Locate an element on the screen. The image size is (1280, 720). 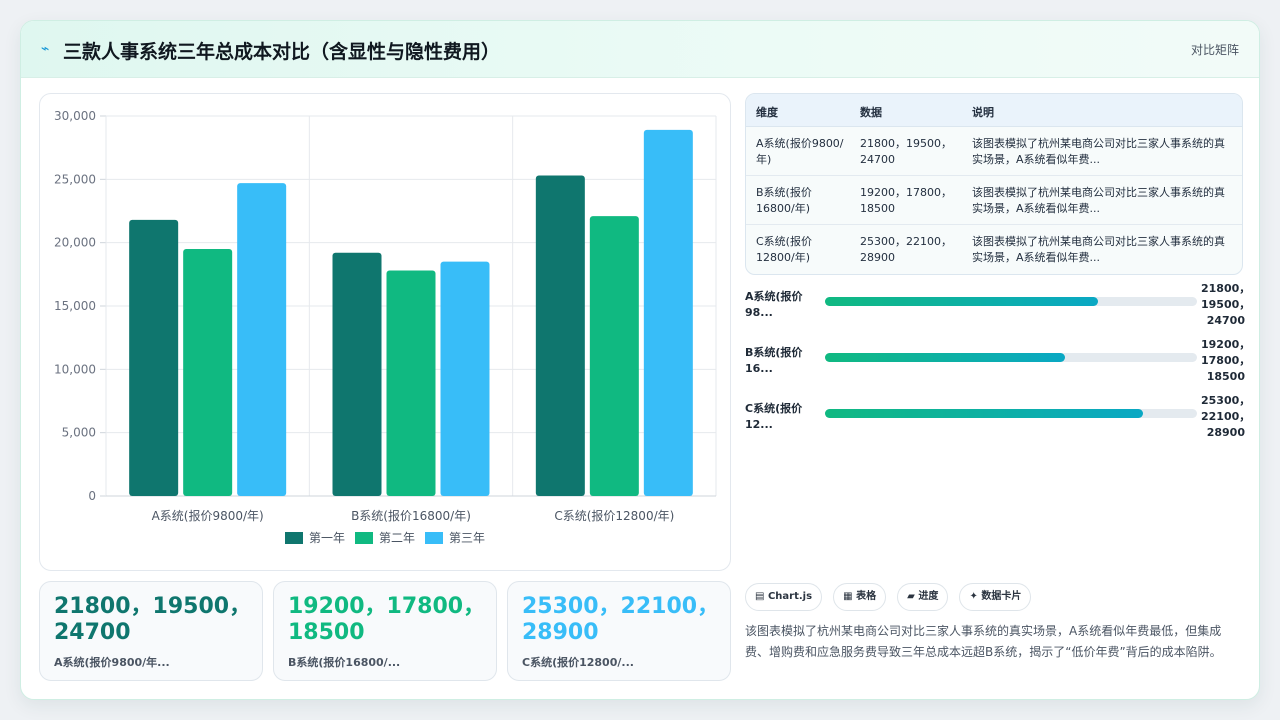
chip-data-card: ✦ 数据卡片 is located at coordinates (995, 597).